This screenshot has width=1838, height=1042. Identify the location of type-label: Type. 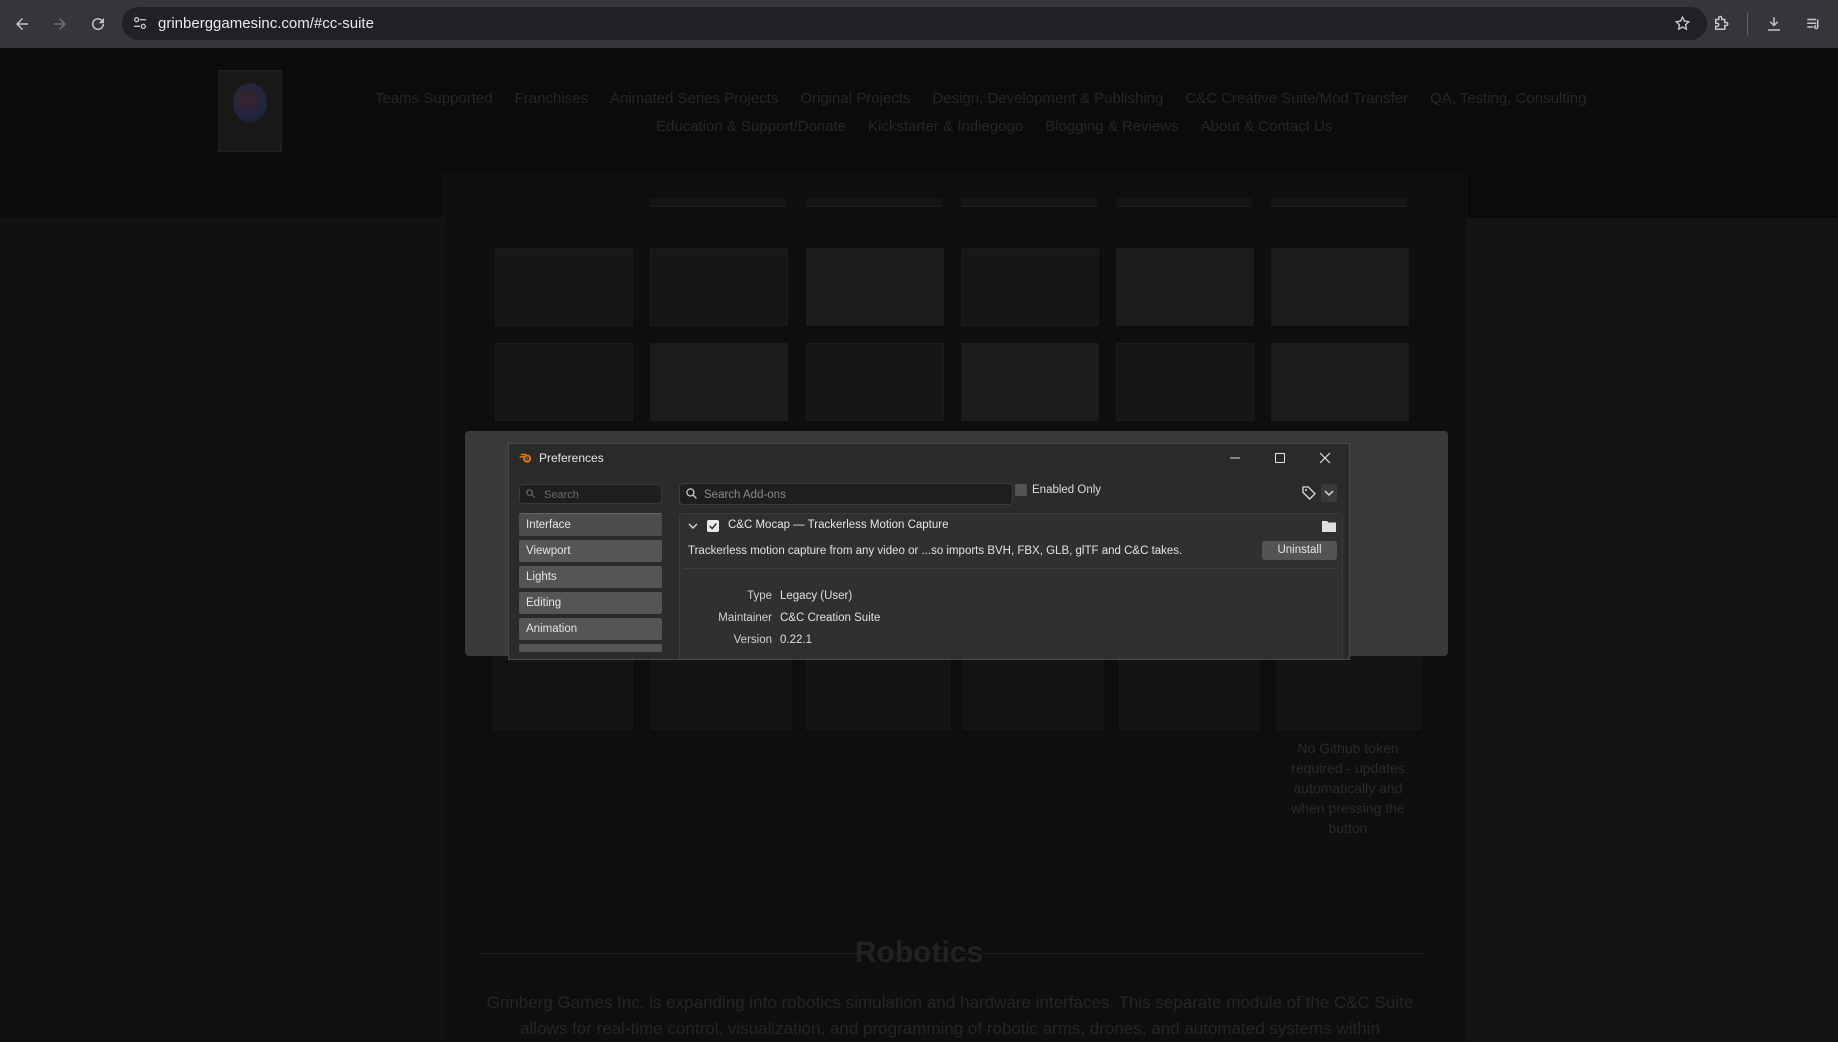
(759, 596).